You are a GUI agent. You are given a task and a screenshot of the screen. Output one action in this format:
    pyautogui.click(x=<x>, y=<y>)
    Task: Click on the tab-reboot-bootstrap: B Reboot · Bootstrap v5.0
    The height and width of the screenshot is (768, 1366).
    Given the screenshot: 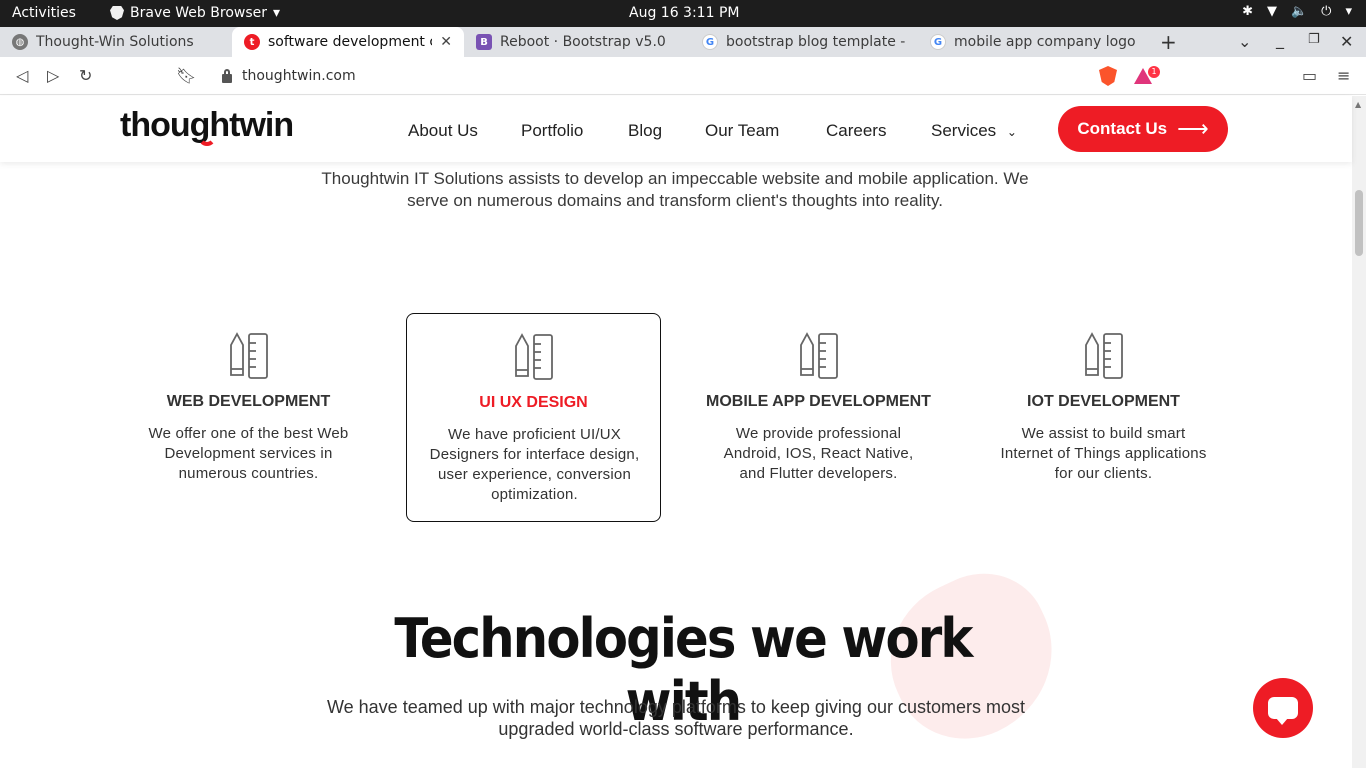 What is the action you would take?
    pyautogui.click(x=577, y=42)
    